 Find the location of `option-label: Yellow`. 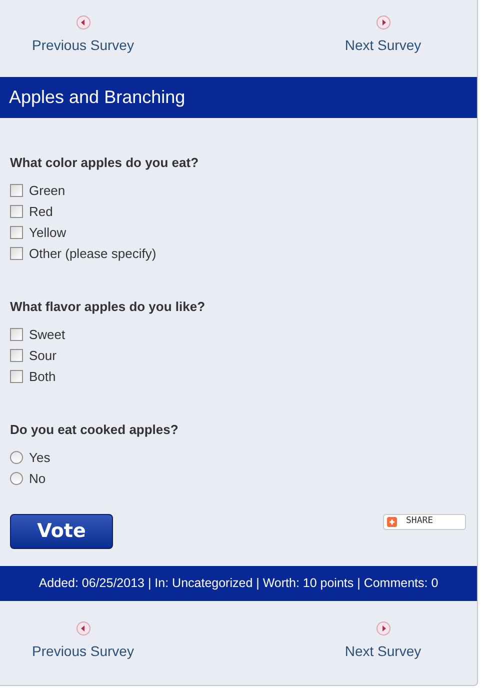

option-label: Yellow is located at coordinates (47, 233).